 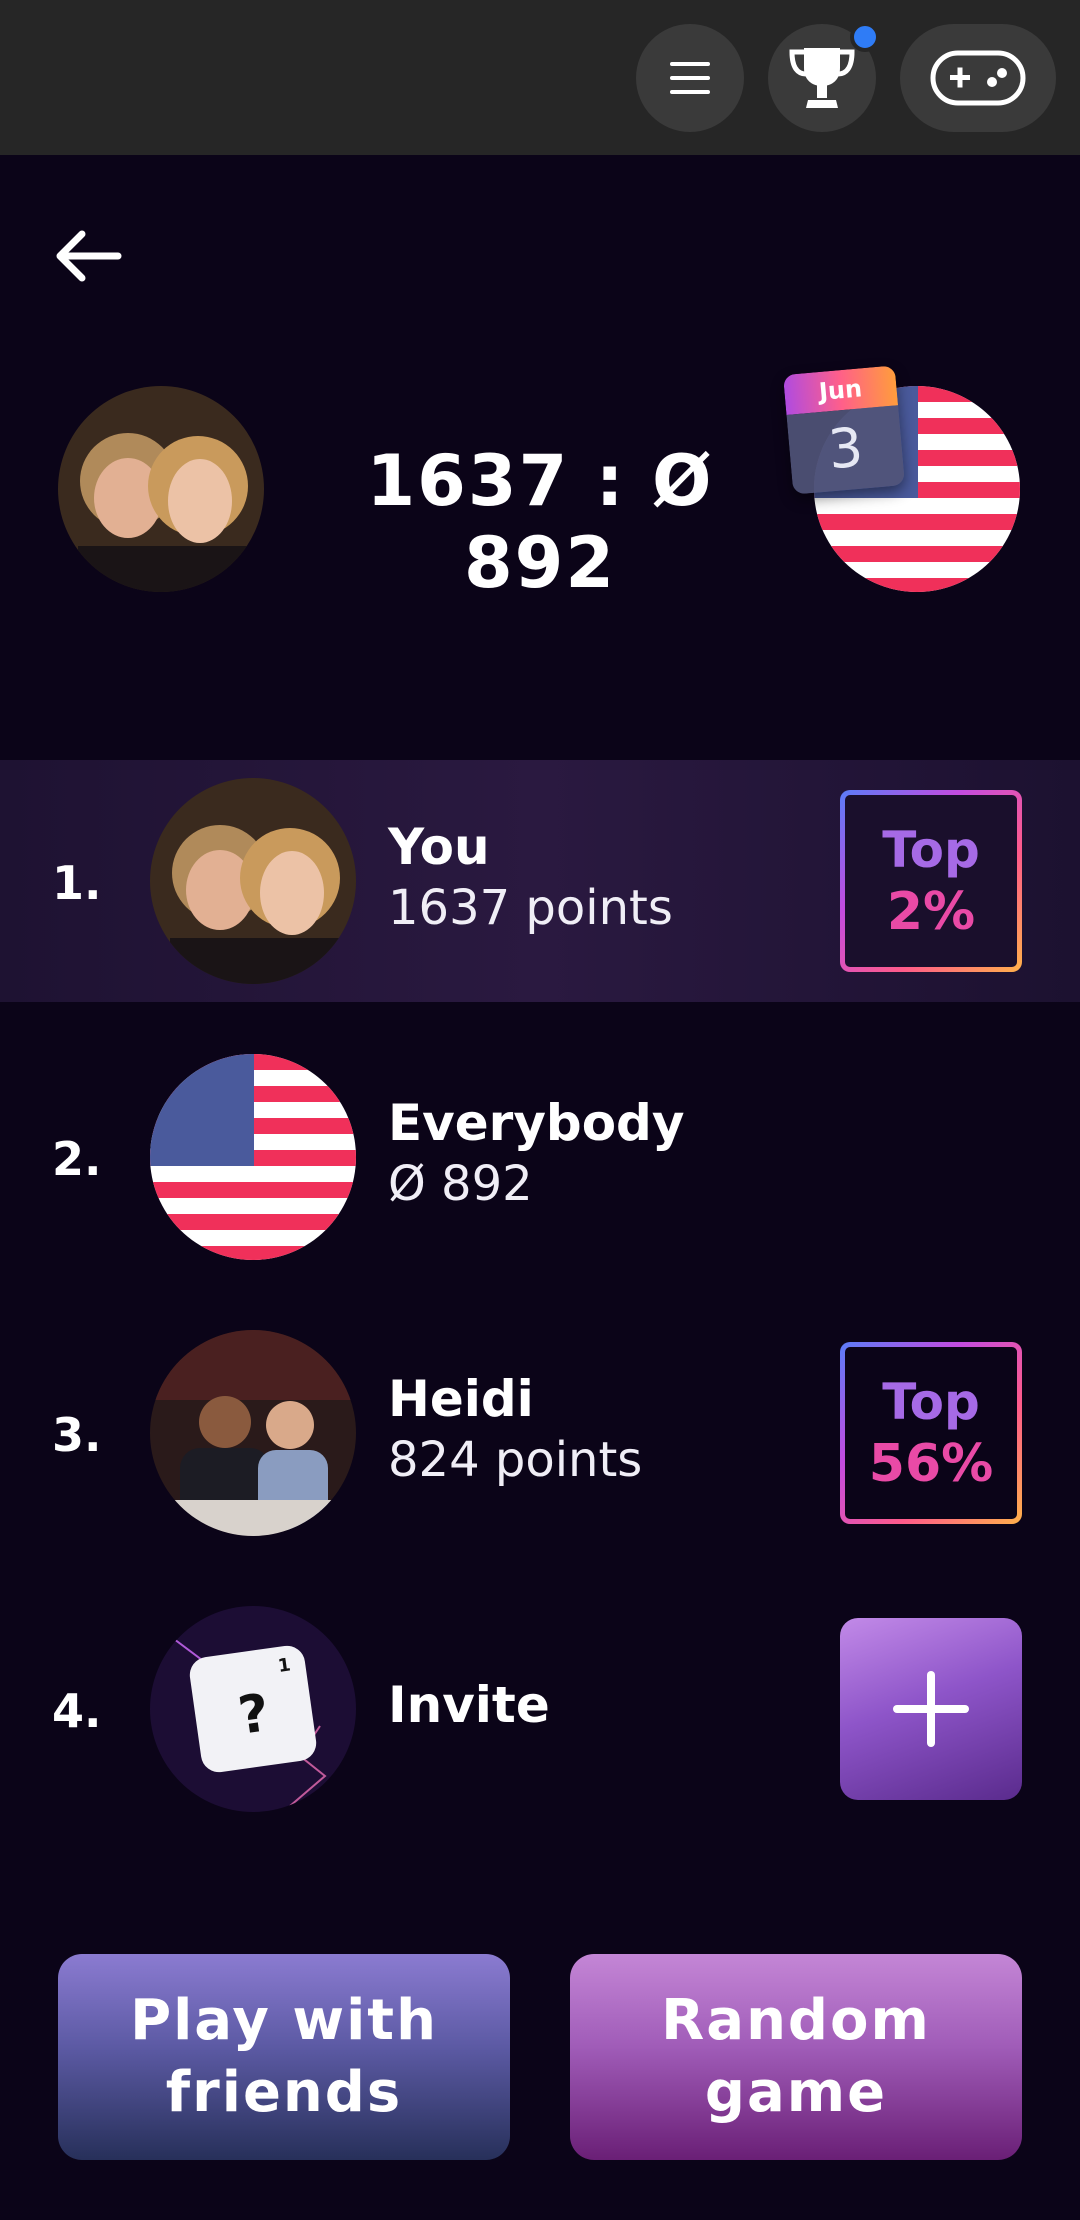 I want to click on badge-percent: 56%, so click(x=931, y=1464).